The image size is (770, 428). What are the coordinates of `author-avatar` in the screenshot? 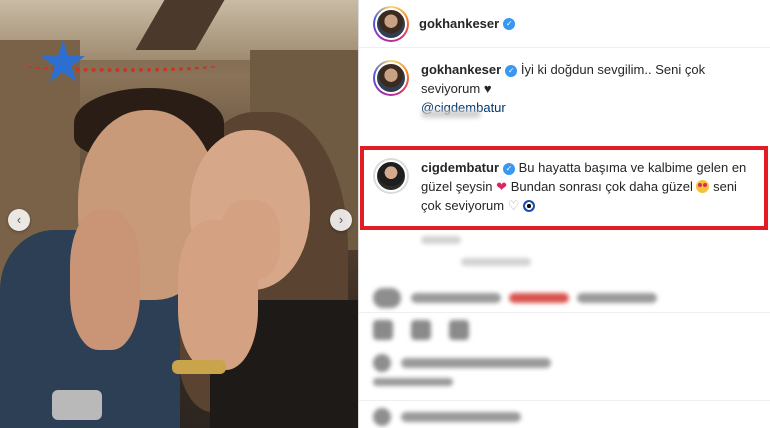 It's located at (391, 23).